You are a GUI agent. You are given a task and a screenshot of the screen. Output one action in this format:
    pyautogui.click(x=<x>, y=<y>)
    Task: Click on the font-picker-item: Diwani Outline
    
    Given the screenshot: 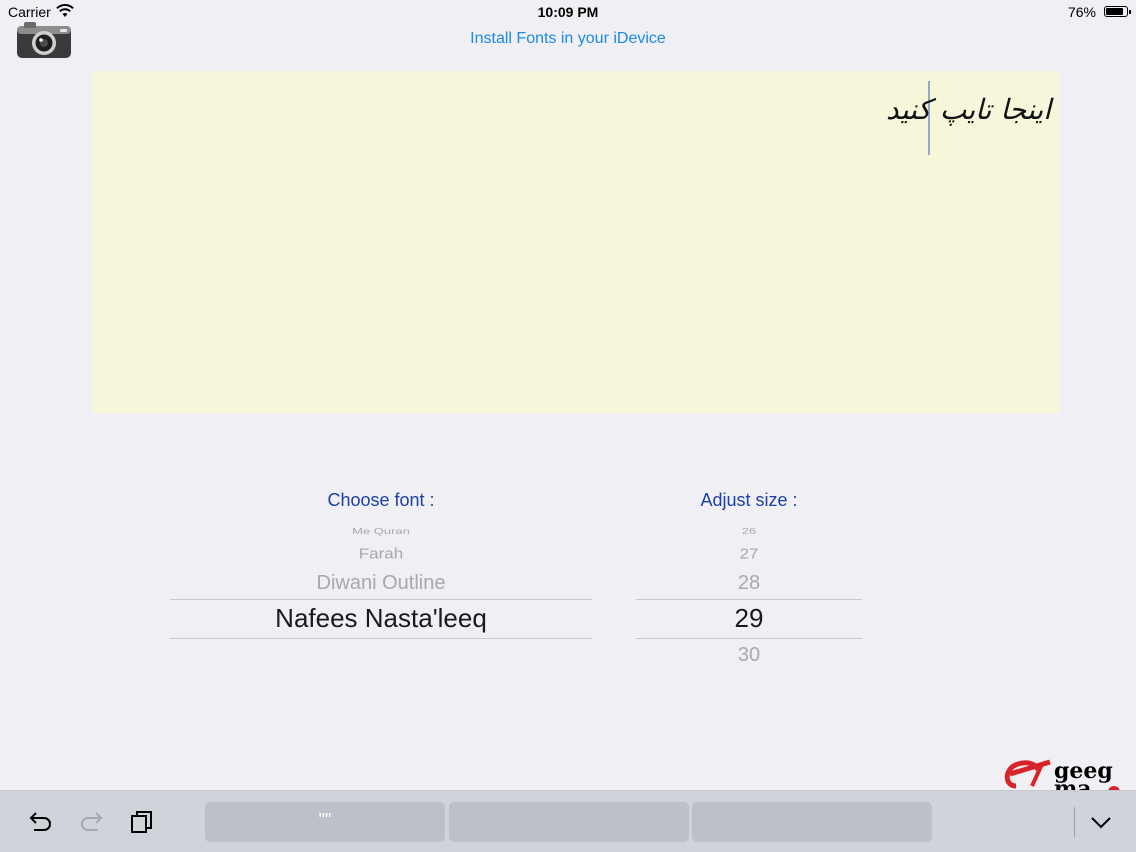 What is the action you would take?
    pyautogui.click(x=381, y=583)
    